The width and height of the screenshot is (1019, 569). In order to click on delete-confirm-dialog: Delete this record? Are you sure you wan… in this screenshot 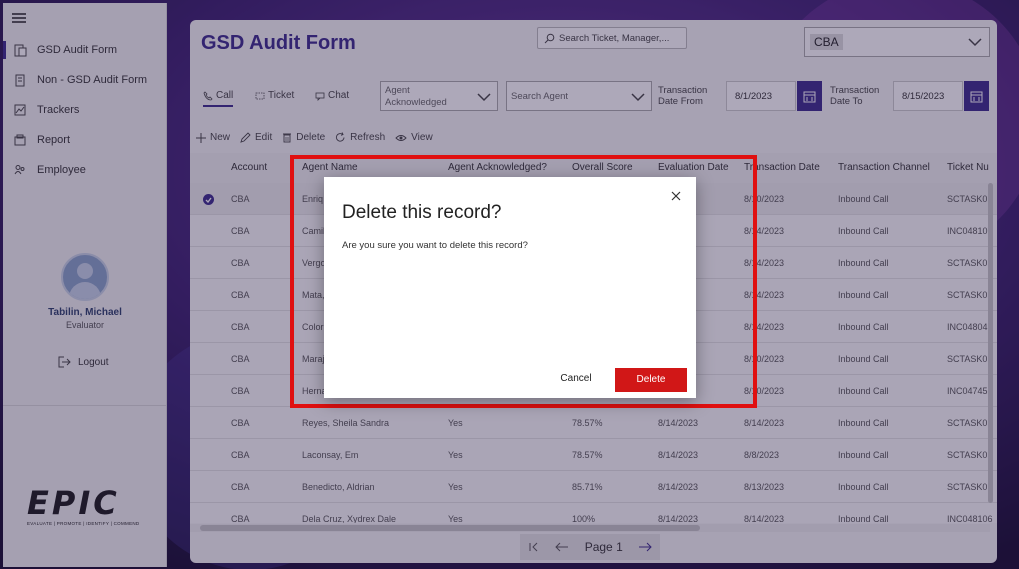, I will do `click(510, 287)`.